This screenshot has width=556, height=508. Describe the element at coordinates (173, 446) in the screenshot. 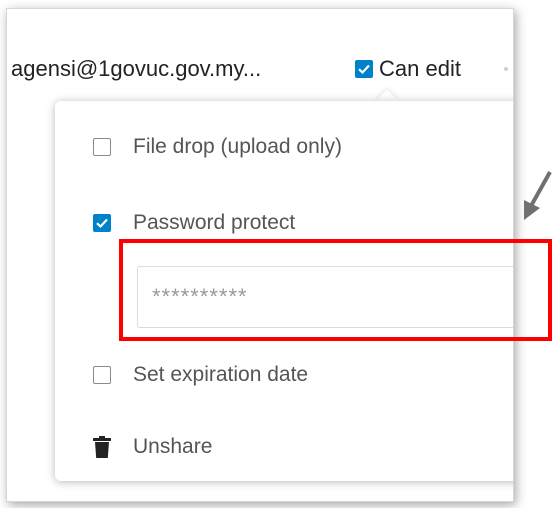

I see `unshare-label: Unshare` at that location.